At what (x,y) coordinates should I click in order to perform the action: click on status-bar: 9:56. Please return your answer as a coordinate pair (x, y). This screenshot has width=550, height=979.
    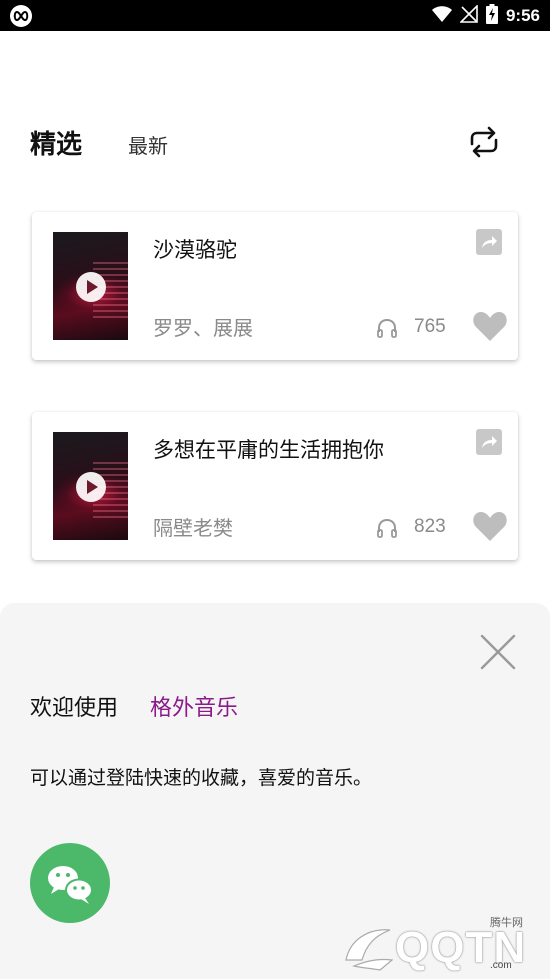
    Looking at the image, I should click on (275, 15).